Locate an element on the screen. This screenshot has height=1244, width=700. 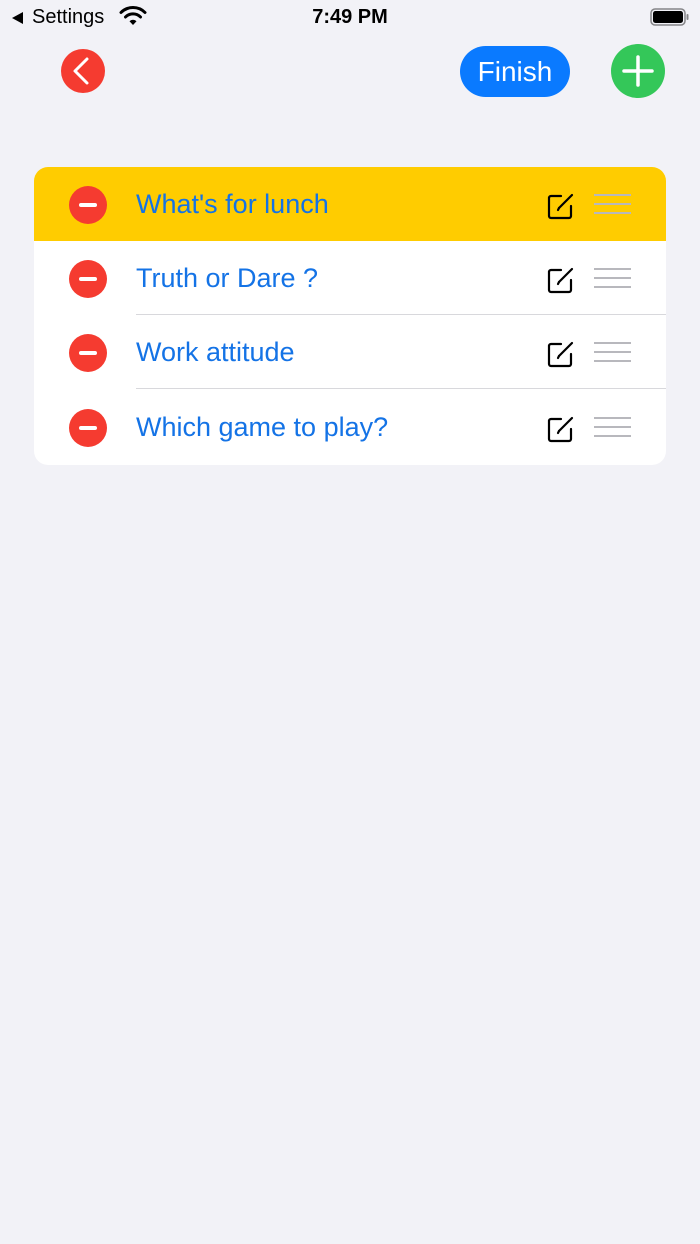
status-bar: Settings 7:49 PM is located at coordinates (350, 18).